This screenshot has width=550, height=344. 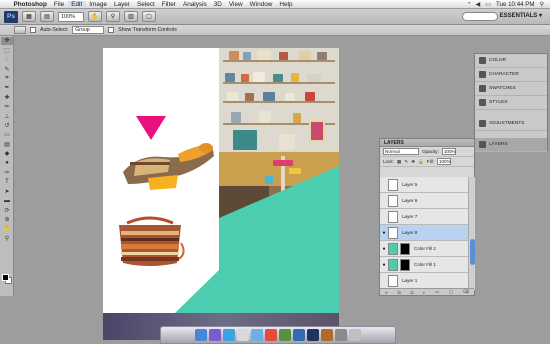 What do you see at coordinates (168, 4) in the screenshot?
I see `menu-filter: Filter` at bounding box center [168, 4].